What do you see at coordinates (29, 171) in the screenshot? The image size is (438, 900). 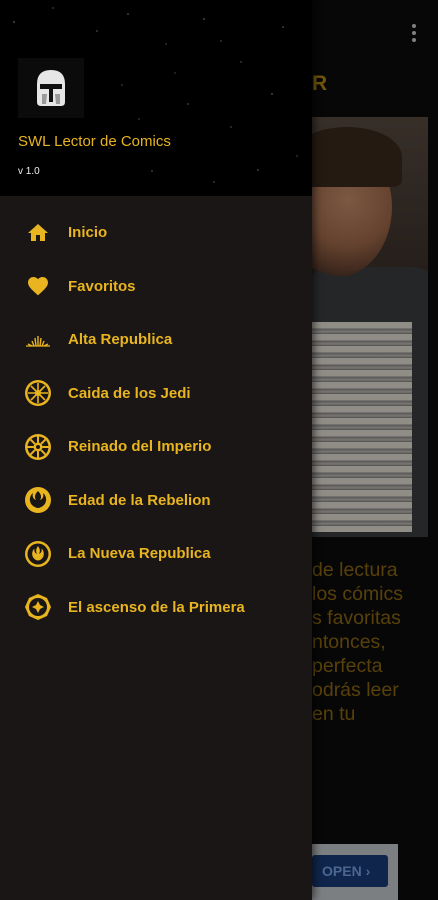 I see `app-version: v 1.0` at bounding box center [29, 171].